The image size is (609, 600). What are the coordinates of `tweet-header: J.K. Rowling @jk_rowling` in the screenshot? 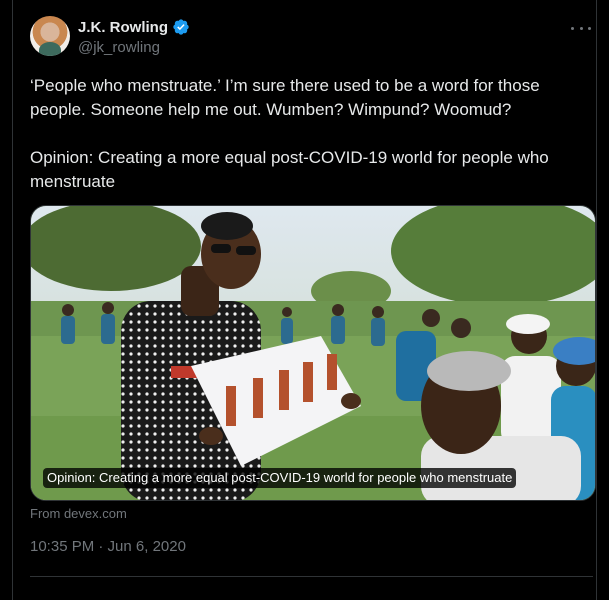 It's located at (311, 39).